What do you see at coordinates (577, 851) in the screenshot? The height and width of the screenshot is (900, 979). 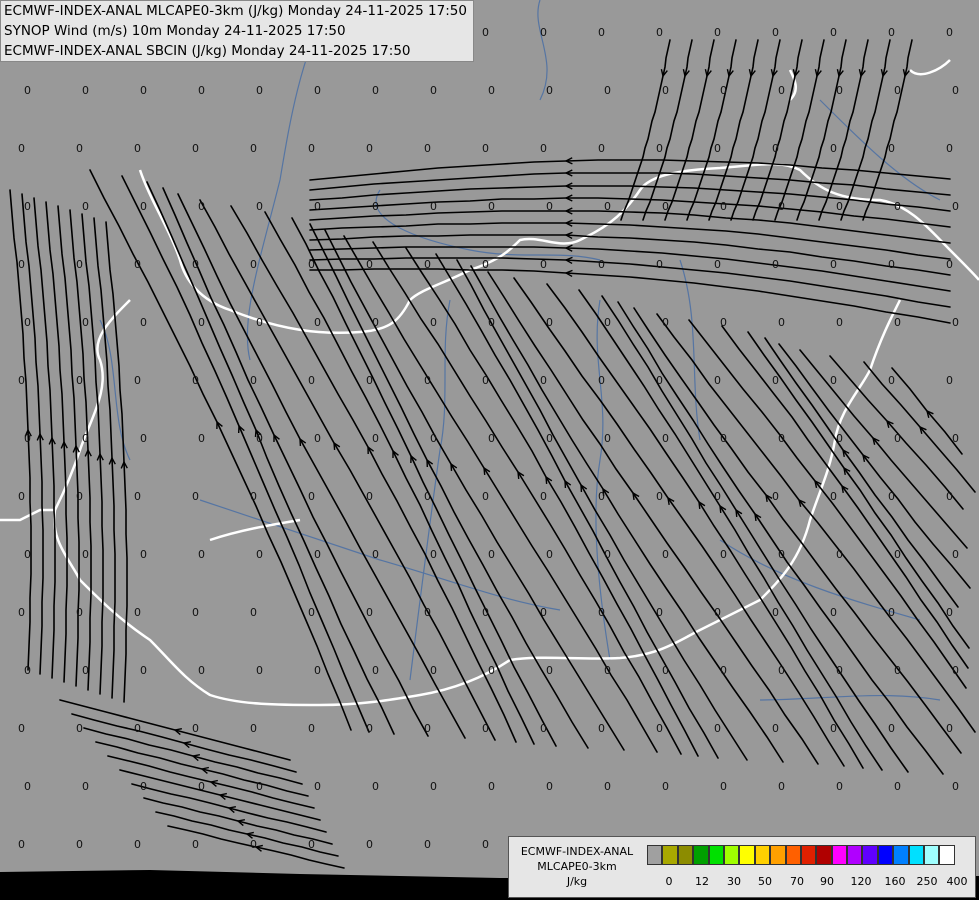 I see `legend-title-source: ECMWF-INDEX-ANAL` at bounding box center [577, 851].